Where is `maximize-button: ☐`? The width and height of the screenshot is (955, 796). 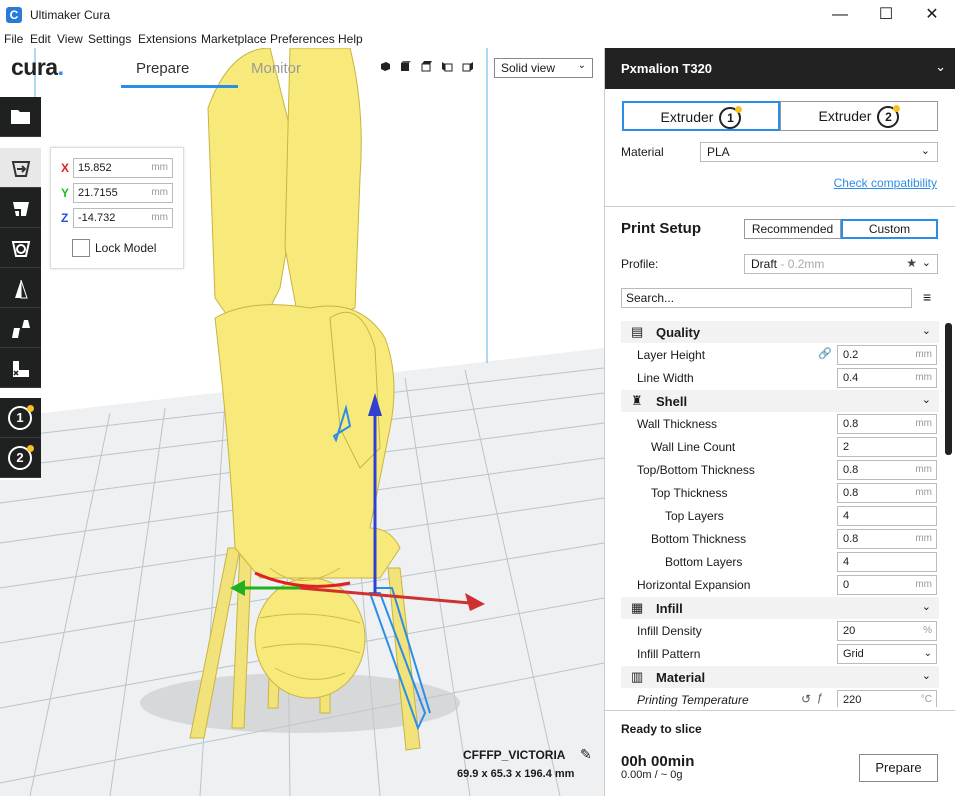
maximize-button: ☐ is located at coordinates (886, 15).